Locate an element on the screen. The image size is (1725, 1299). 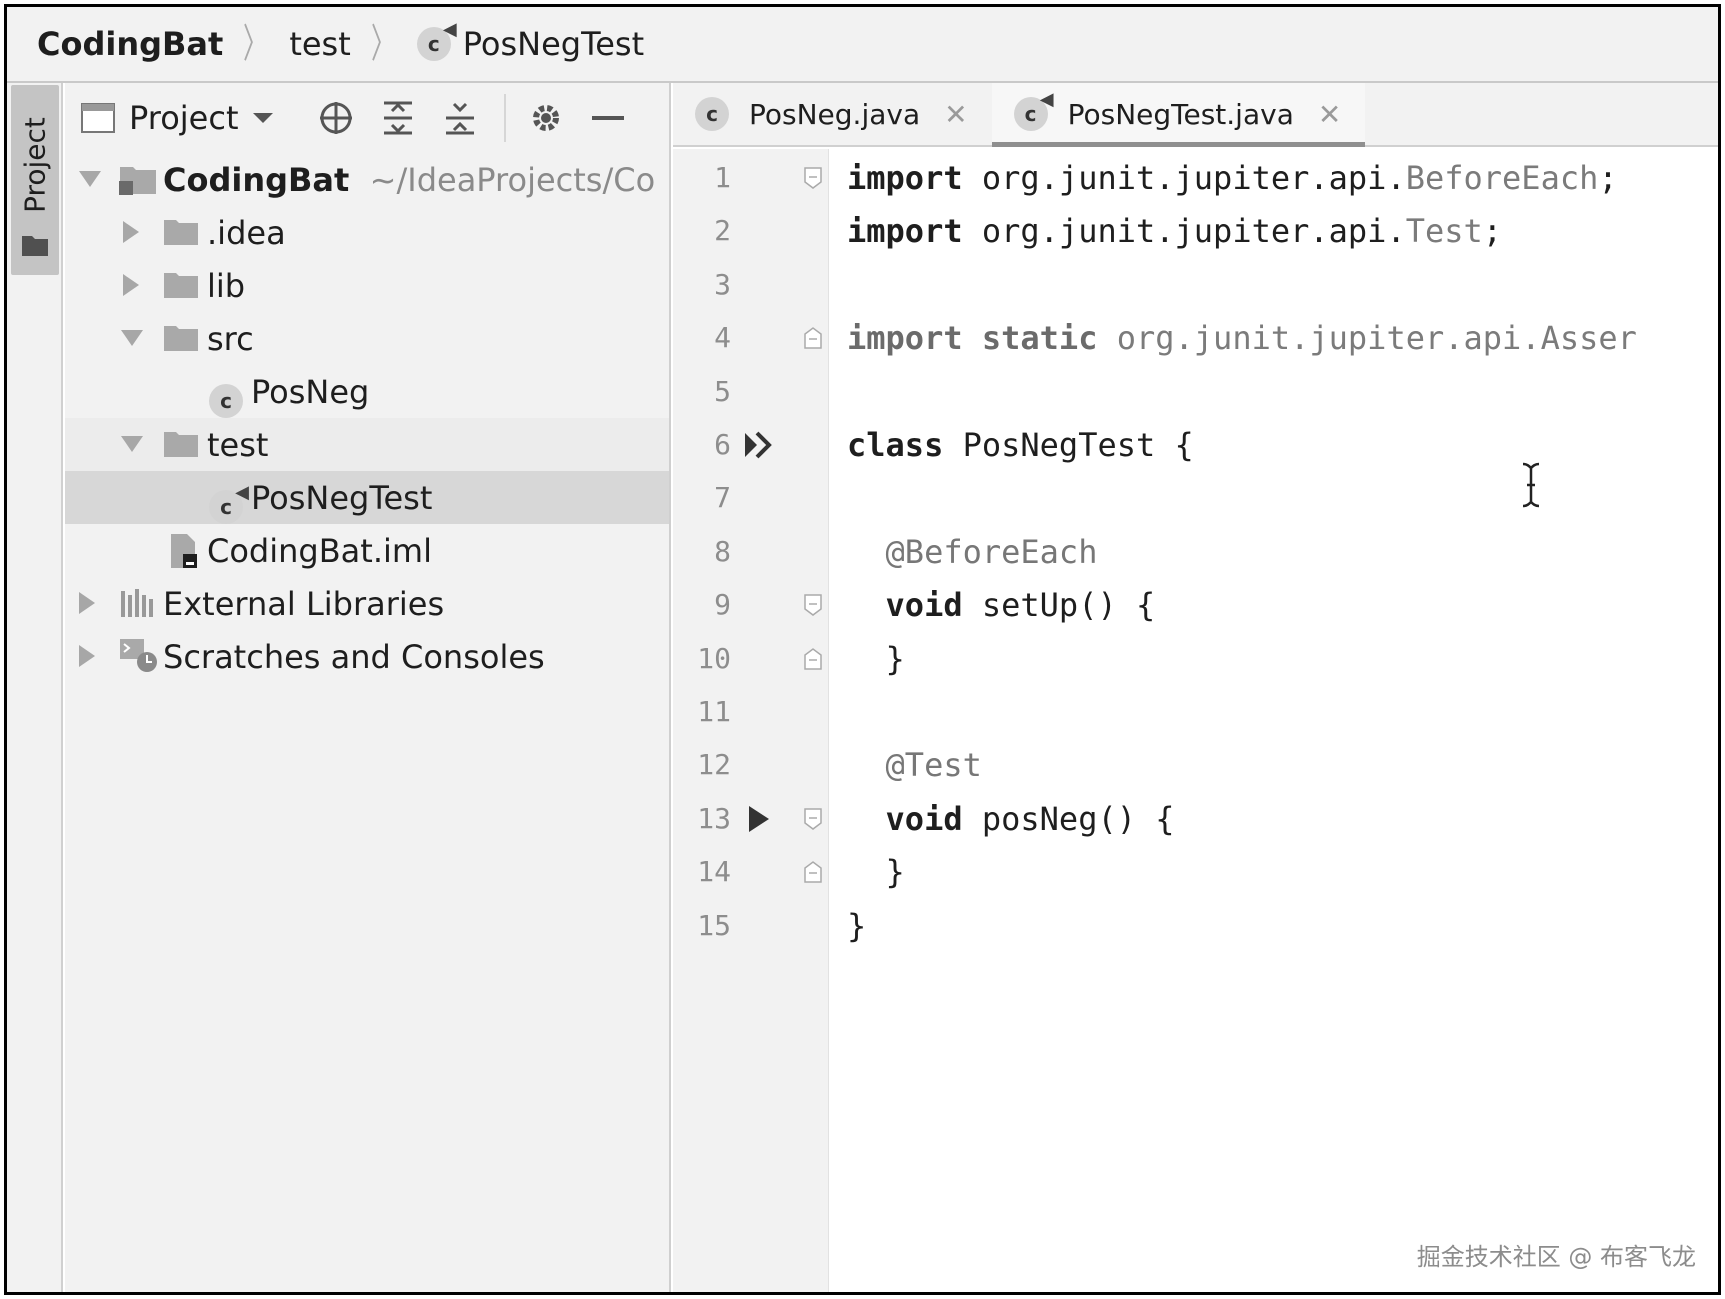
code-token: setUp() { is located at coordinates (1059, 605).